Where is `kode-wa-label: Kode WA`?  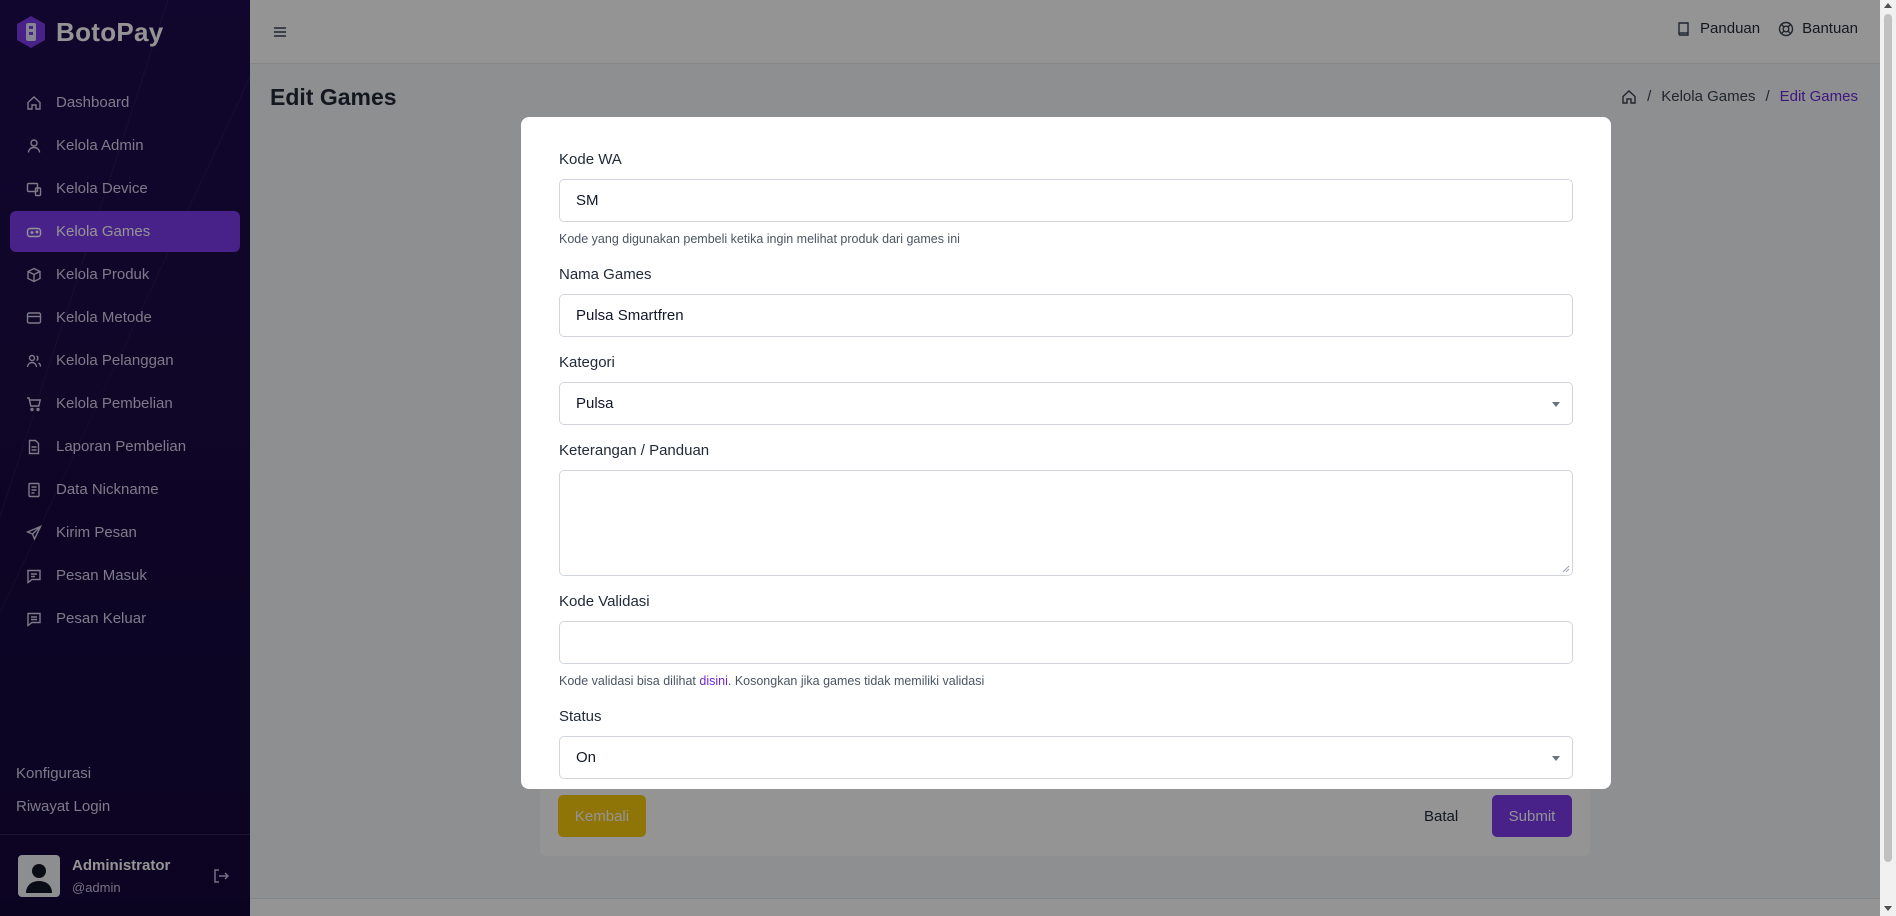
kode-wa-label: Kode WA is located at coordinates (590, 159).